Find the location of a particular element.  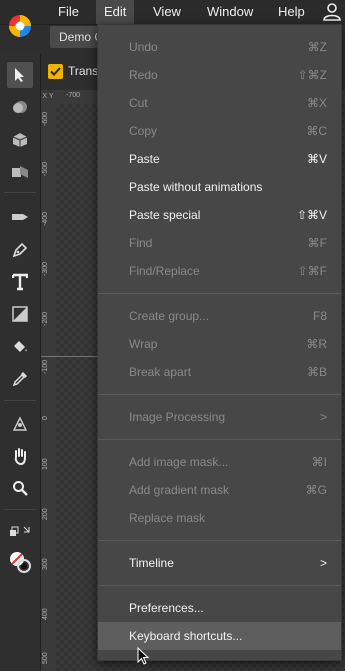

menu-file: File is located at coordinates (68, 12).